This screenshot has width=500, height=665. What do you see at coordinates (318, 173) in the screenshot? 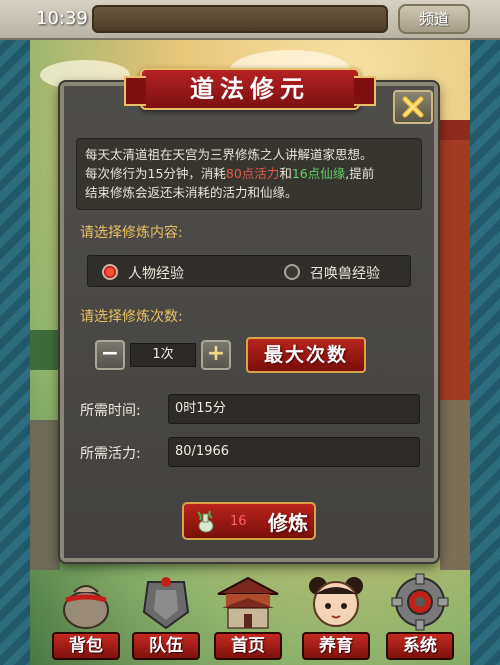
I see `immortal-cost-highlight: 16点仙缘` at bounding box center [318, 173].